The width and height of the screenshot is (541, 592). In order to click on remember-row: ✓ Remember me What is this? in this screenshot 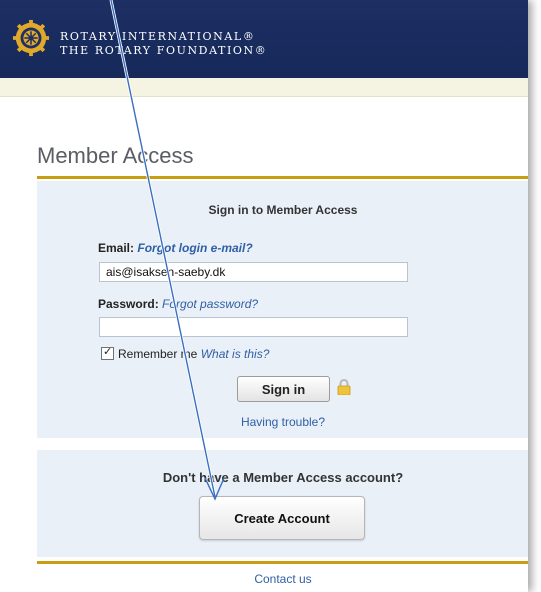, I will do `click(185, 353)`.